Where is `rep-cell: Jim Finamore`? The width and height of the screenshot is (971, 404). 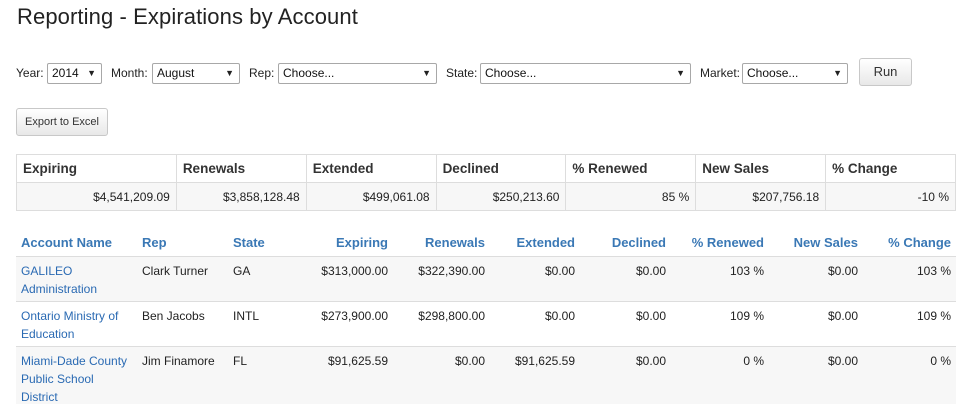
rep-cell: Jim Finamore is located at coordinates (182, 375).